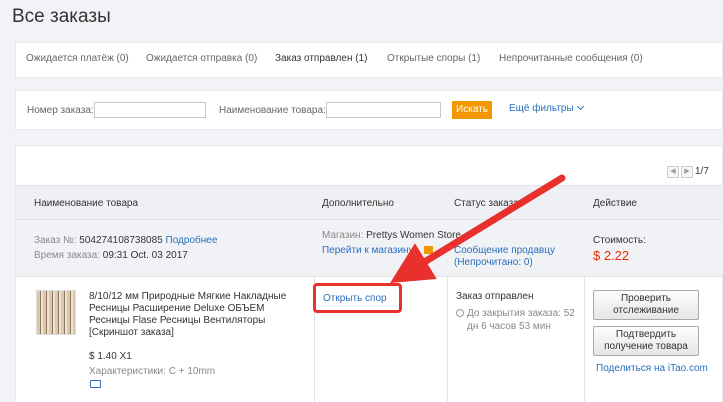 The width and height of the screenshot is (723, 402). What do you see at coordinates (86, 203) in the screenshot?
I see `header-product: Наименование товара` at bounding box center [86, 203].